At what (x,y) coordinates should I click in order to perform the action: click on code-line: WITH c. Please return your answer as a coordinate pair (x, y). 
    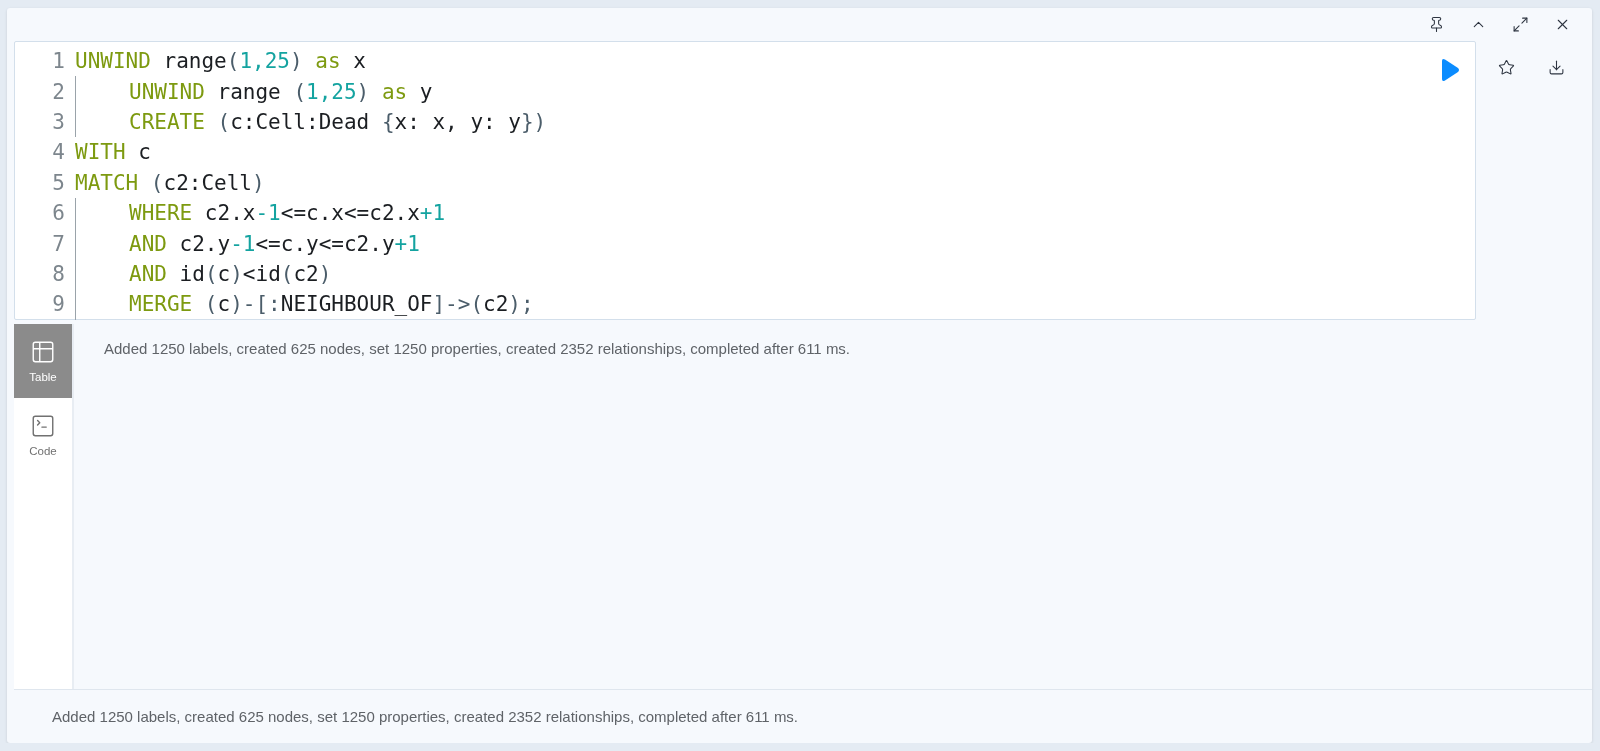
    Looking at the image, I should click on (113, 152).